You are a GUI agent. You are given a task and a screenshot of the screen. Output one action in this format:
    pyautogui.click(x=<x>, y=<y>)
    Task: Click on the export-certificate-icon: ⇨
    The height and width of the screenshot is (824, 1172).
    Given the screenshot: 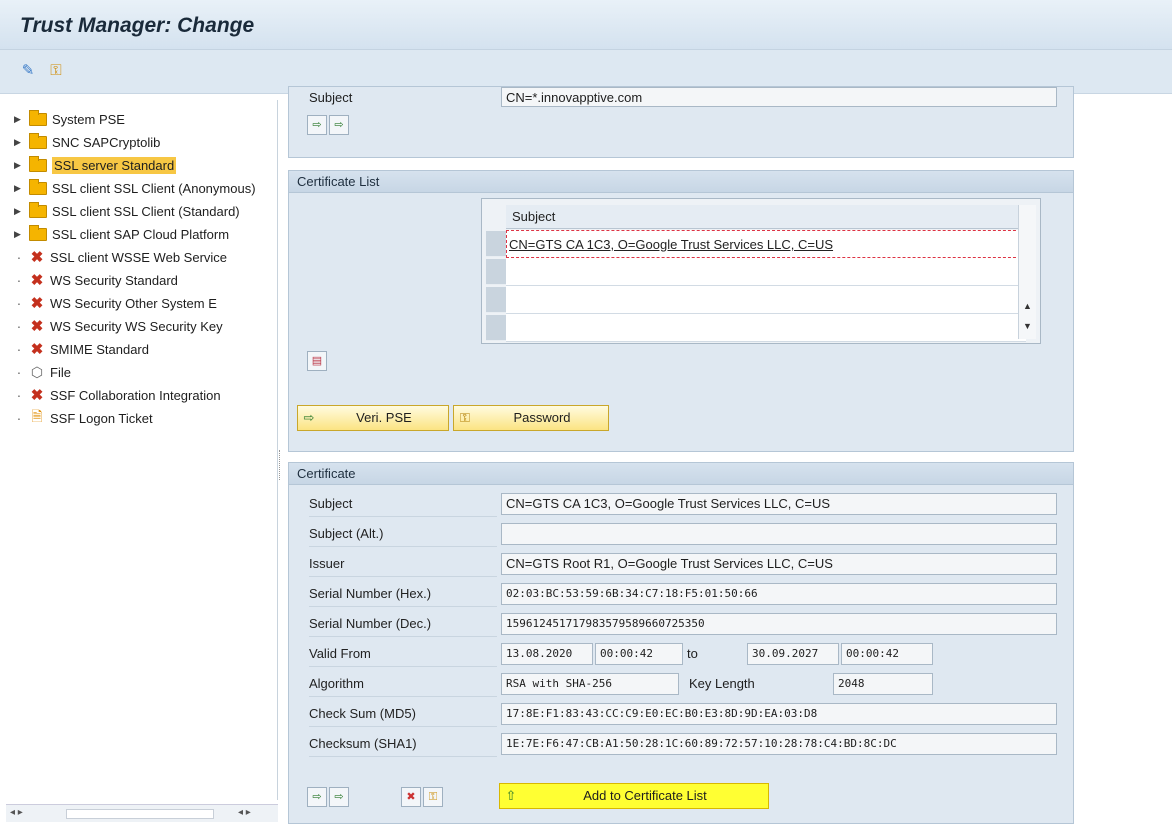 What is the action you would take?
    pyautogui.click(x=339, y=797)
    